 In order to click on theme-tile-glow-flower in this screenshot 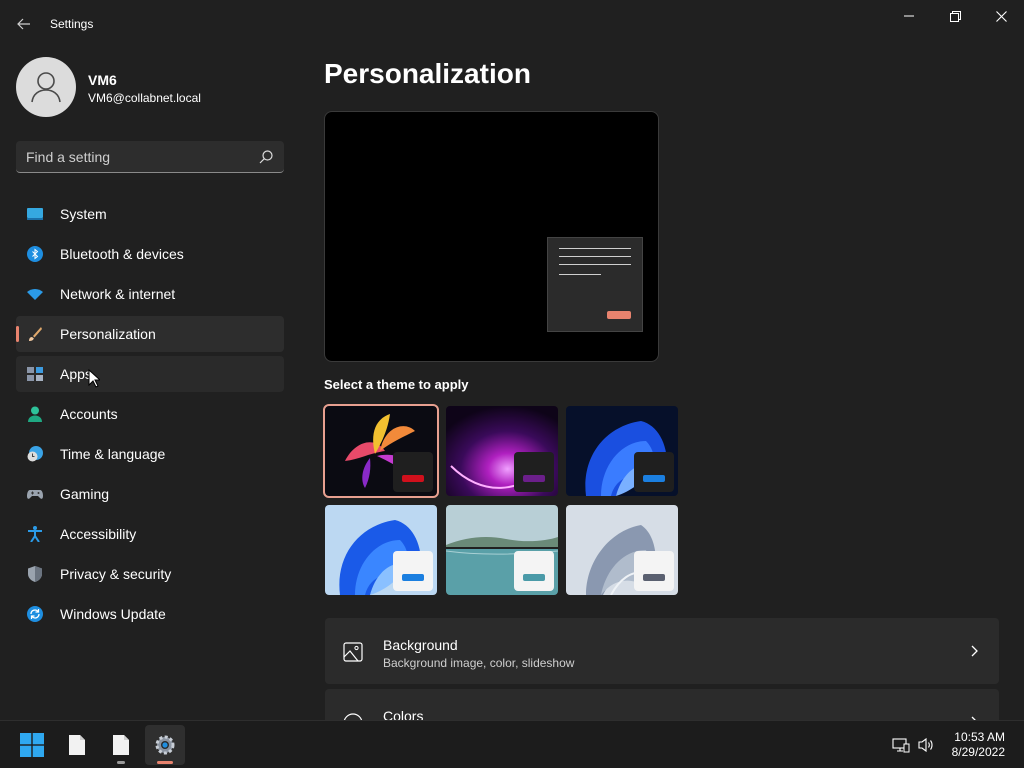, I will do `click(381, 451)`.